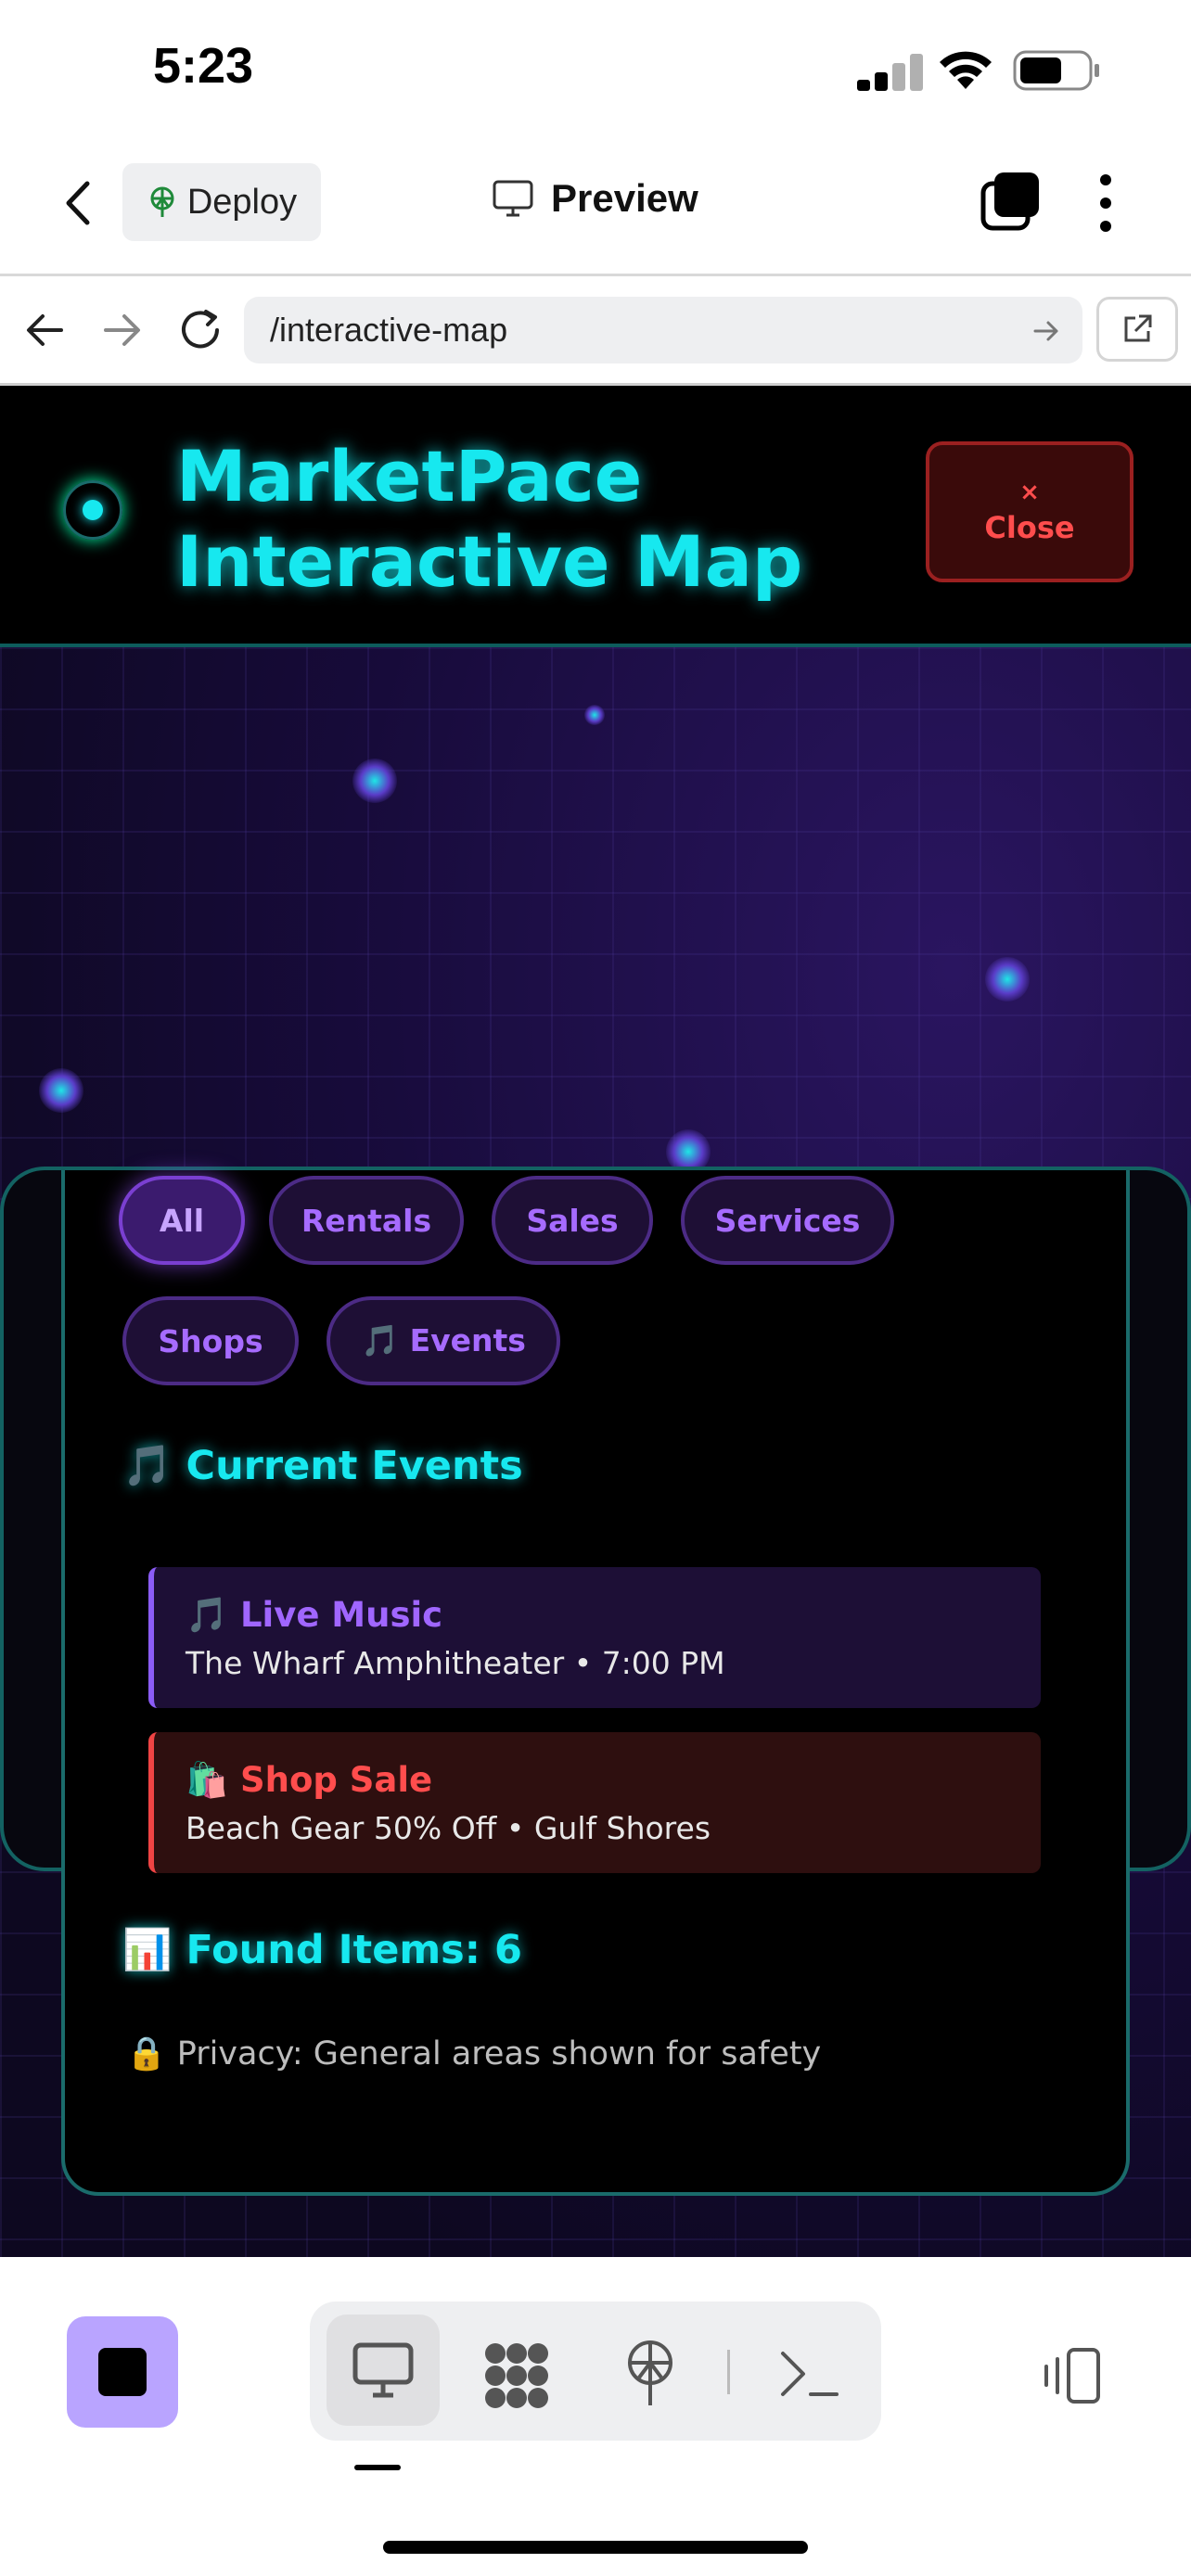 The width and height of the screenshot is (1191, 2576). Describe the element at coordinates (377, 2467) in the screenshot. I see `active-tab-indicator` at that location.